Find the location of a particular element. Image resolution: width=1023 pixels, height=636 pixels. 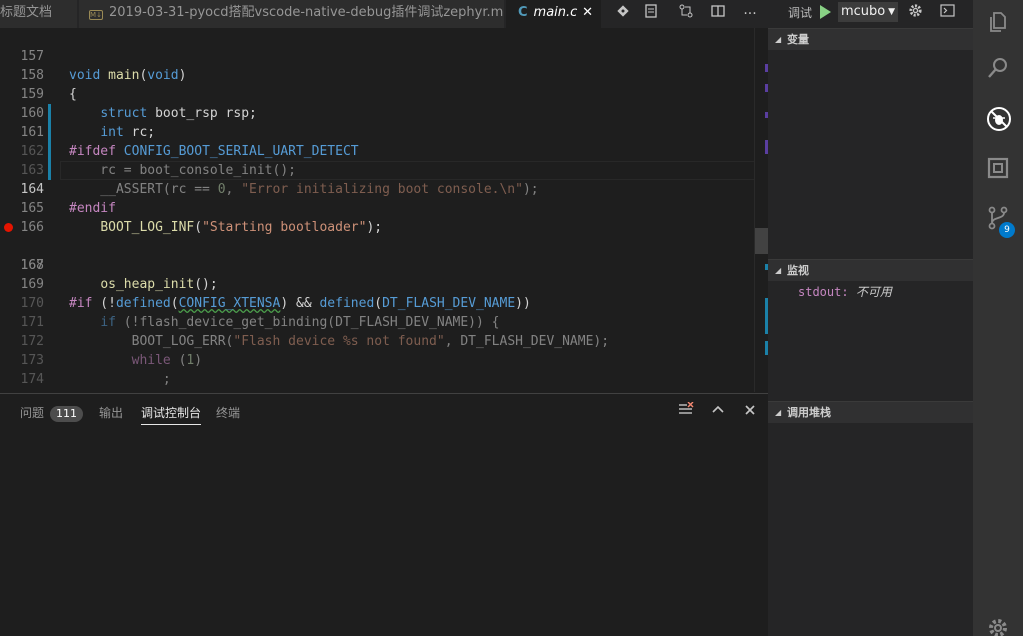

tab-label: main.c is located at coordinates (555, 12).